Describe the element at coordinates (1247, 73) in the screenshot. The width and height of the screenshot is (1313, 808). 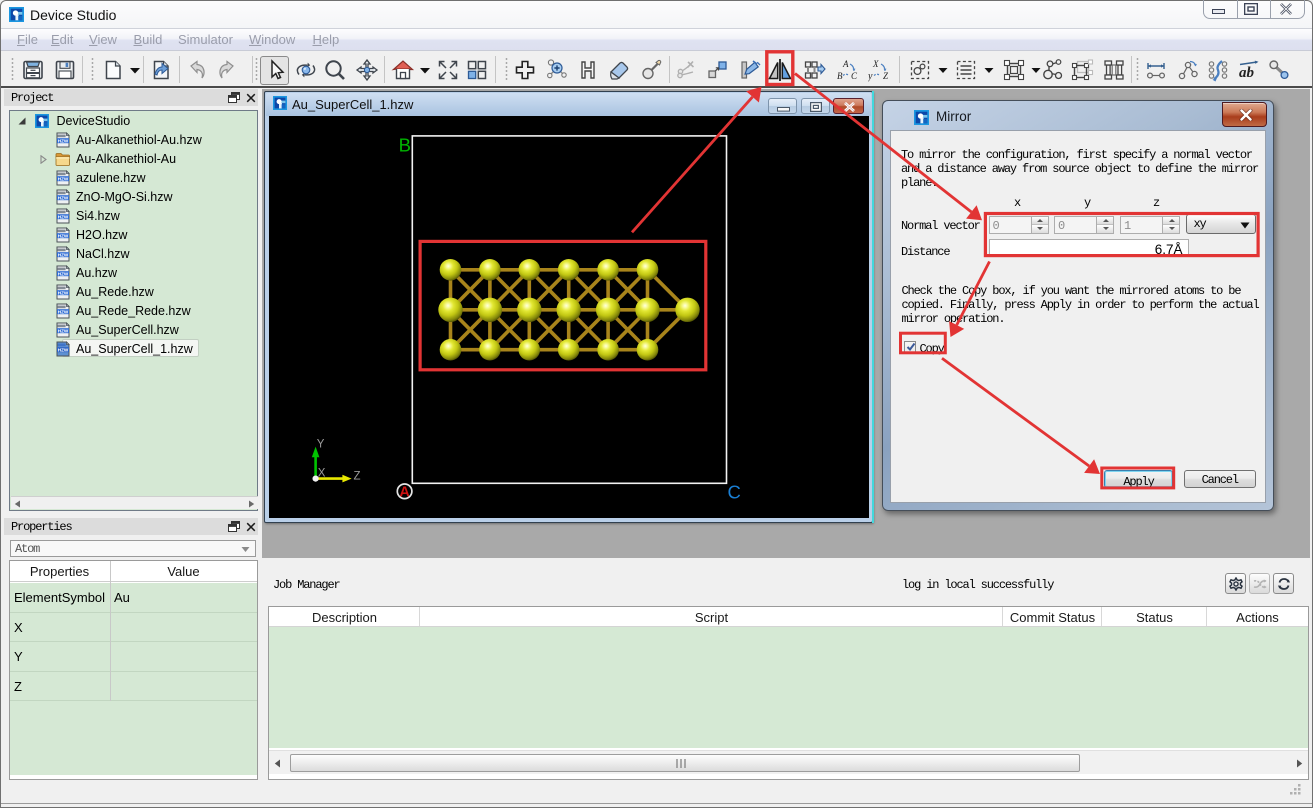
I see `svg-text: ab` at that location.